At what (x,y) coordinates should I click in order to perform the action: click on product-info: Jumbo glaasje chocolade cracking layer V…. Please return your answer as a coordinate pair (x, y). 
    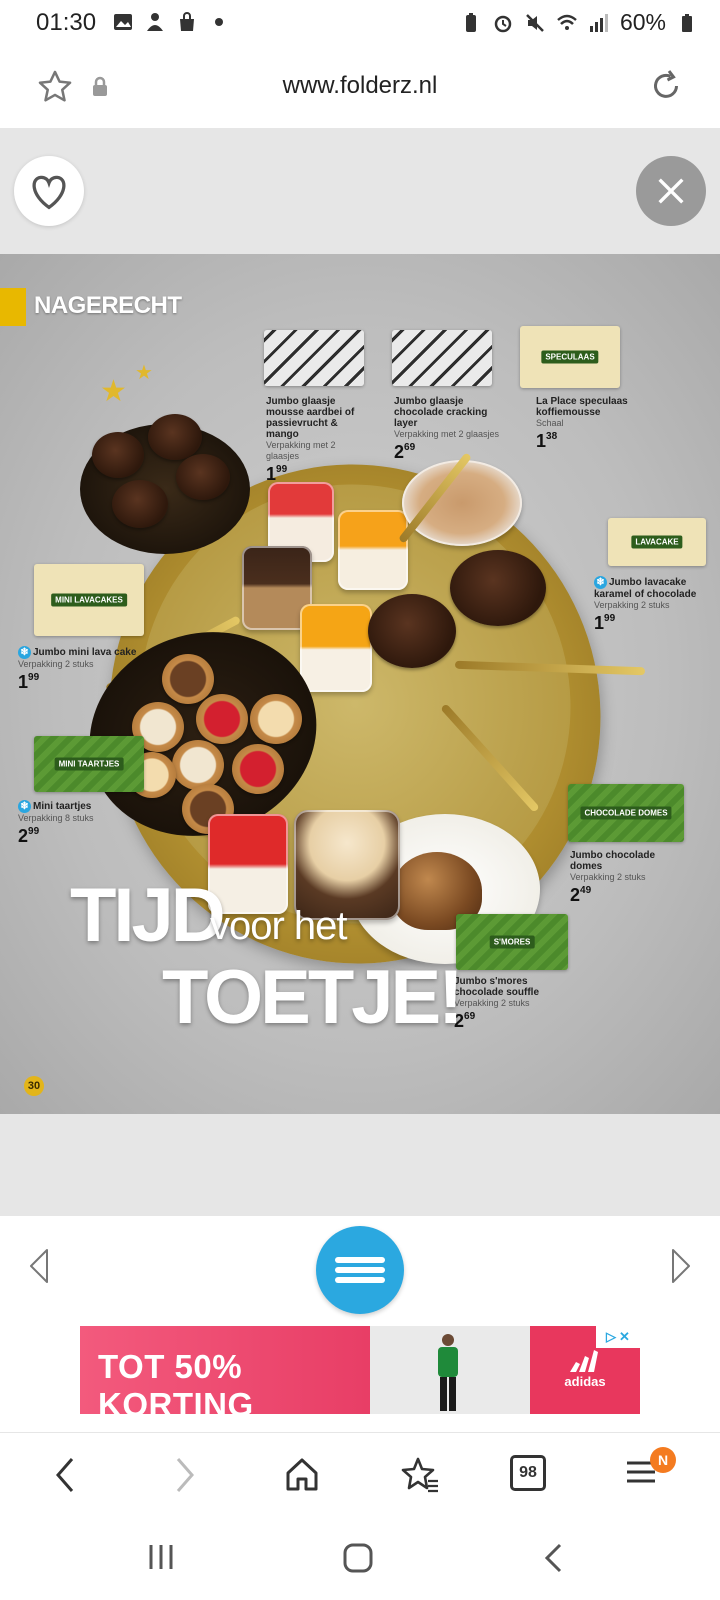
    Looking at the image, I should click on (449, 429).